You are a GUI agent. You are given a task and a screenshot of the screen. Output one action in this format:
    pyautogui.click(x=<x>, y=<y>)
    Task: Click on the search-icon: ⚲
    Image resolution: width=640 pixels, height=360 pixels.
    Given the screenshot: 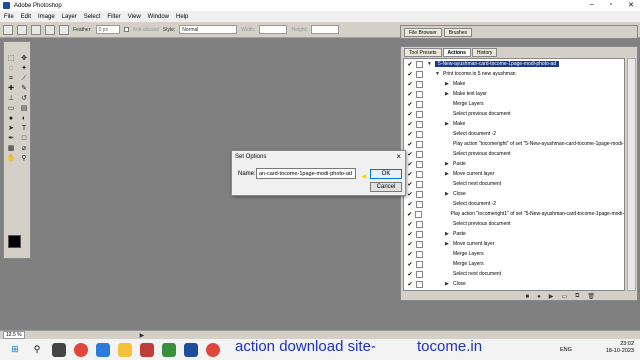 What is the action you would take?
    pyautogui.click(x=37, y=350)
    